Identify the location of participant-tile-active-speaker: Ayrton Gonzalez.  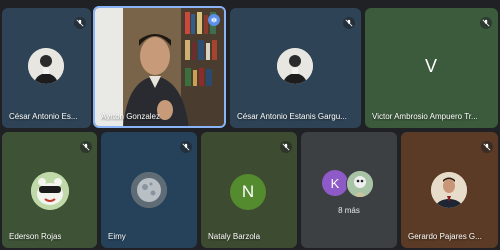
(159, 67).